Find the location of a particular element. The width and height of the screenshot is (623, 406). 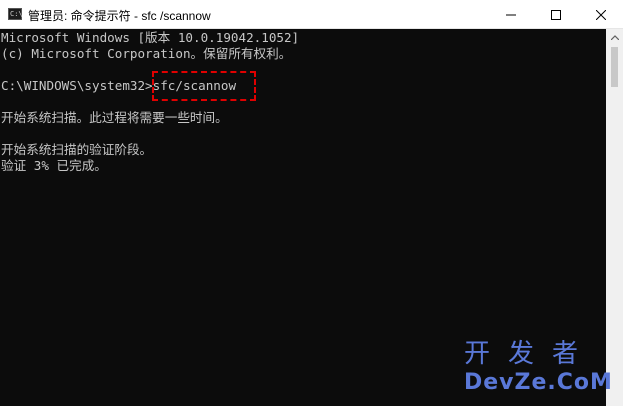

scroll-thumb is located at coordinates (614, 67).